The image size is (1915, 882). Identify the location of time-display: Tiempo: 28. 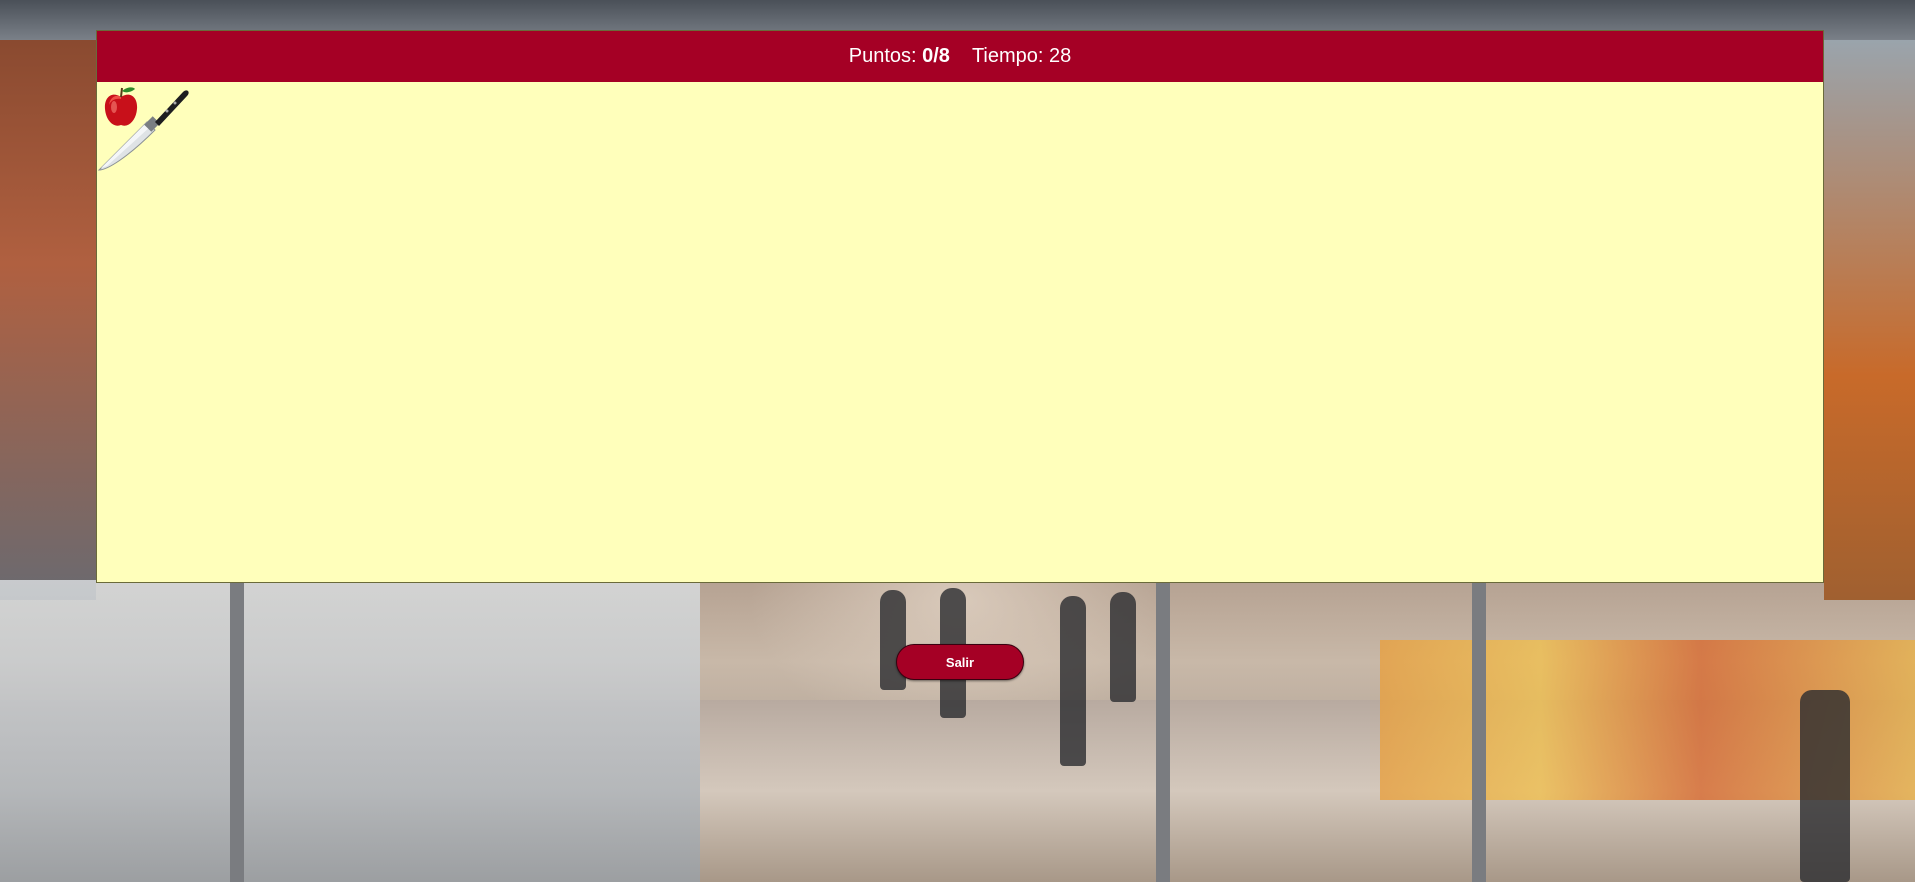
(1021, 56).